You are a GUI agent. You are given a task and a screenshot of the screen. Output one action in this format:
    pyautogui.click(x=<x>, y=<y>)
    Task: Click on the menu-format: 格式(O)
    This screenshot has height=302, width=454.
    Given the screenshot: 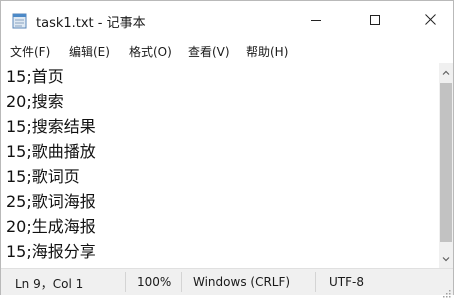 What is the action you would take?
    pyautogui.click(x=150, y=51)
    